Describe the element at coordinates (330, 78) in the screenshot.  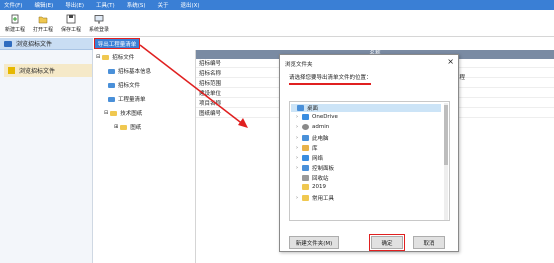
I see `dialog-message: 请选择您要导出清单文件的位置：` at that location.